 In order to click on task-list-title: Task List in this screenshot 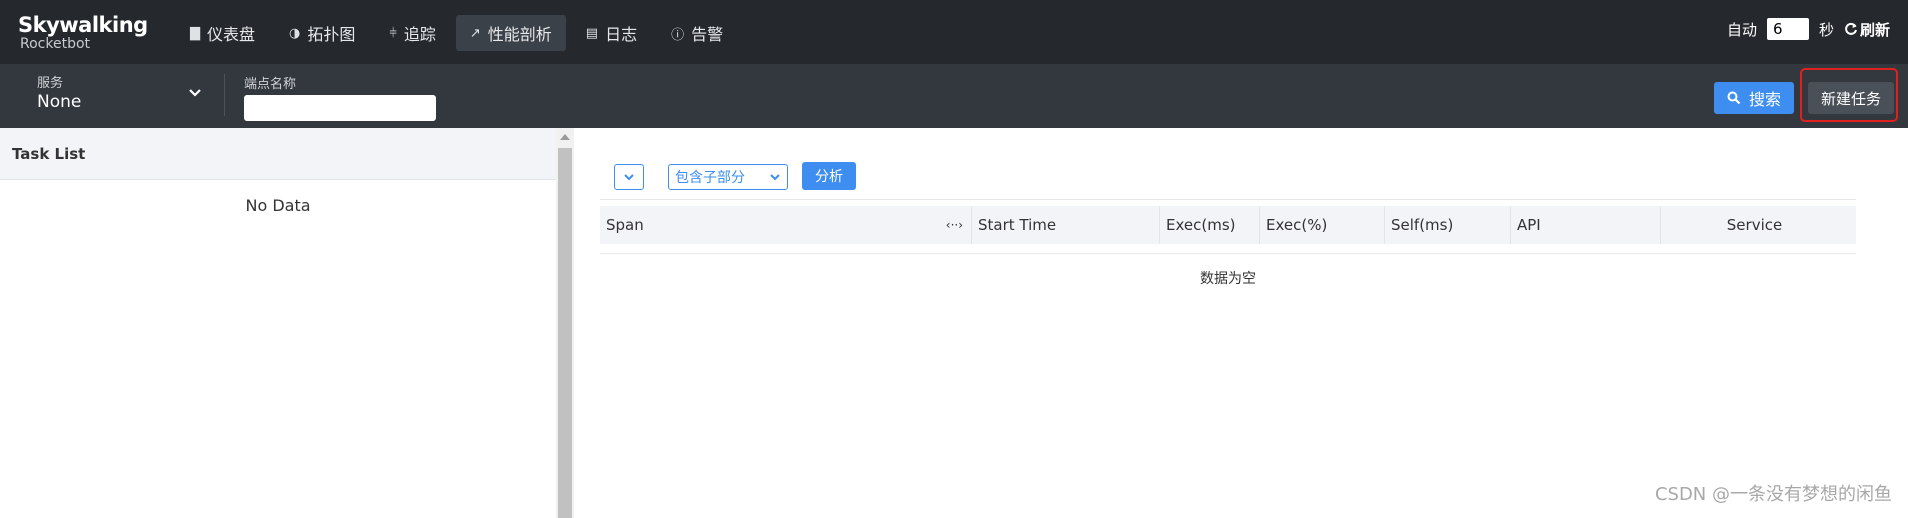, I will do `click(278, 154)`.